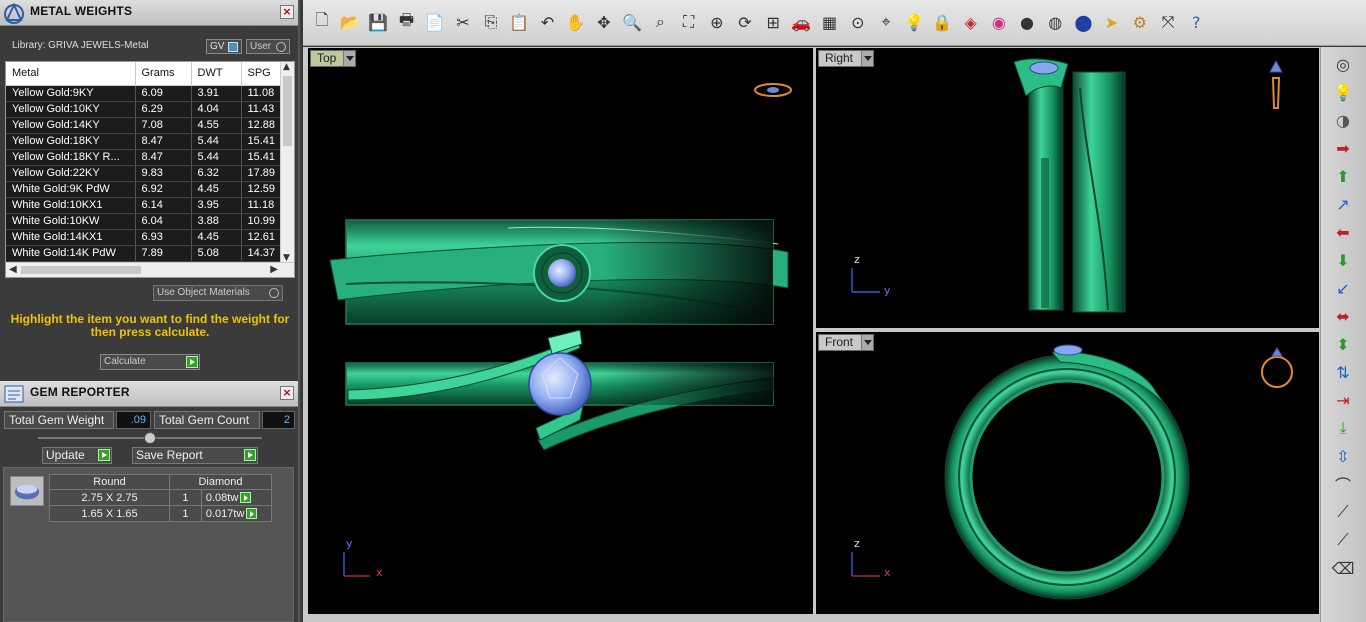 This screenshot has height=622, width=1366. Describe the element at coordinates (274, 269) in the screenshot. I see `scroll-right-icon: ▶` at that location.